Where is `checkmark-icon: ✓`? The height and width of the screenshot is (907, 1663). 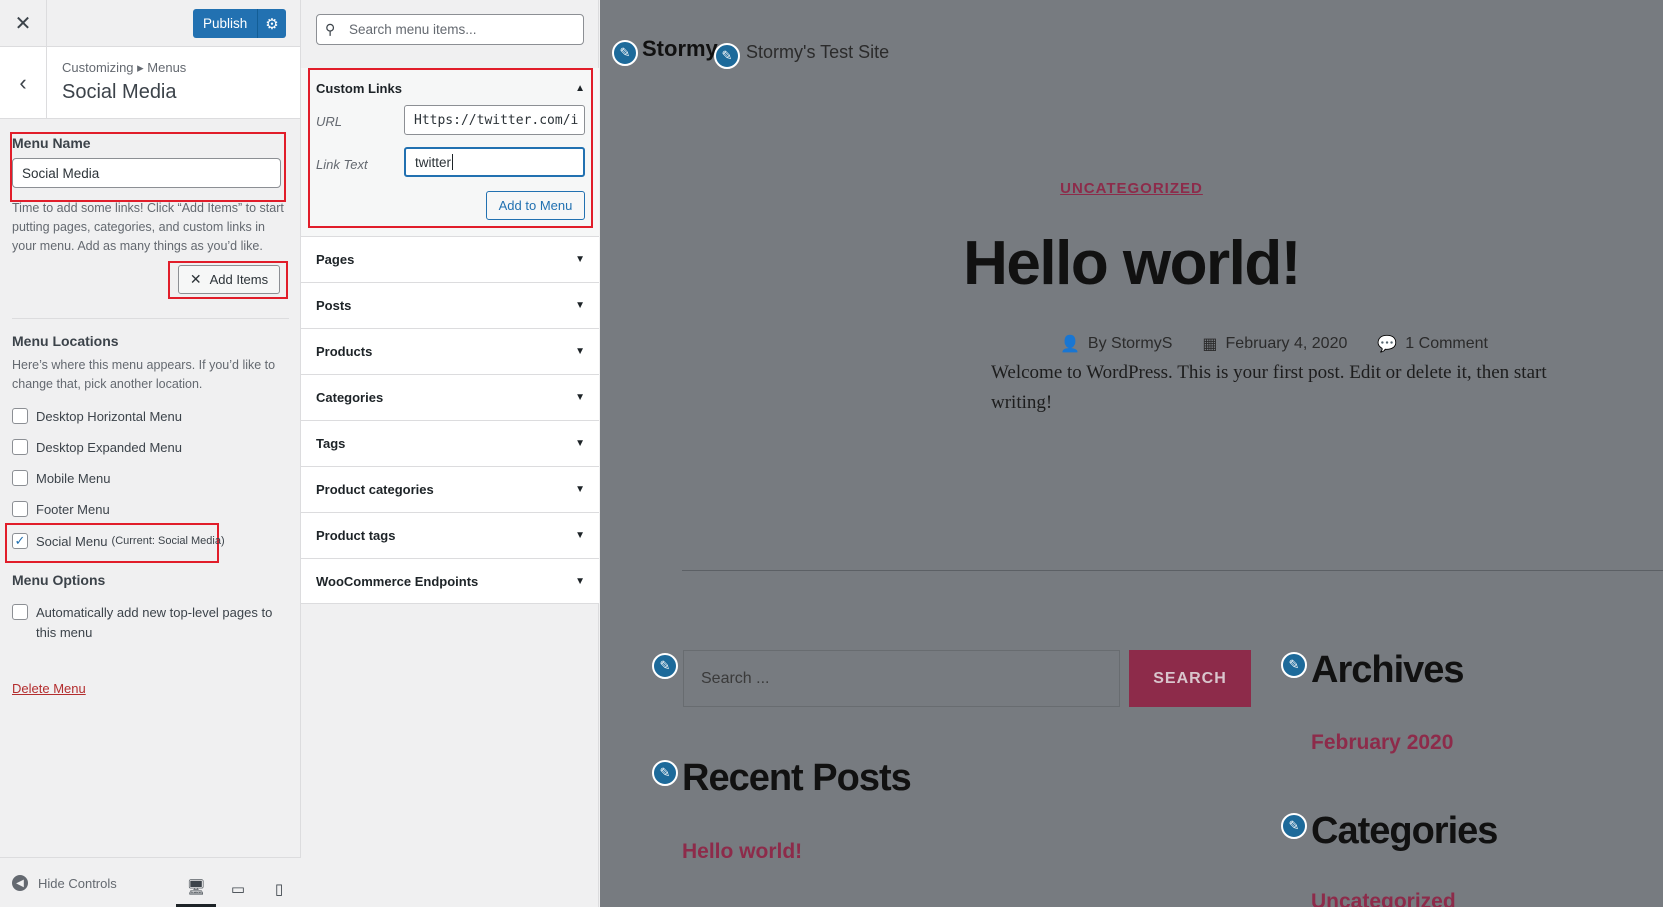
checkmark-icon: ✓ is located at coordinates (20, 540).